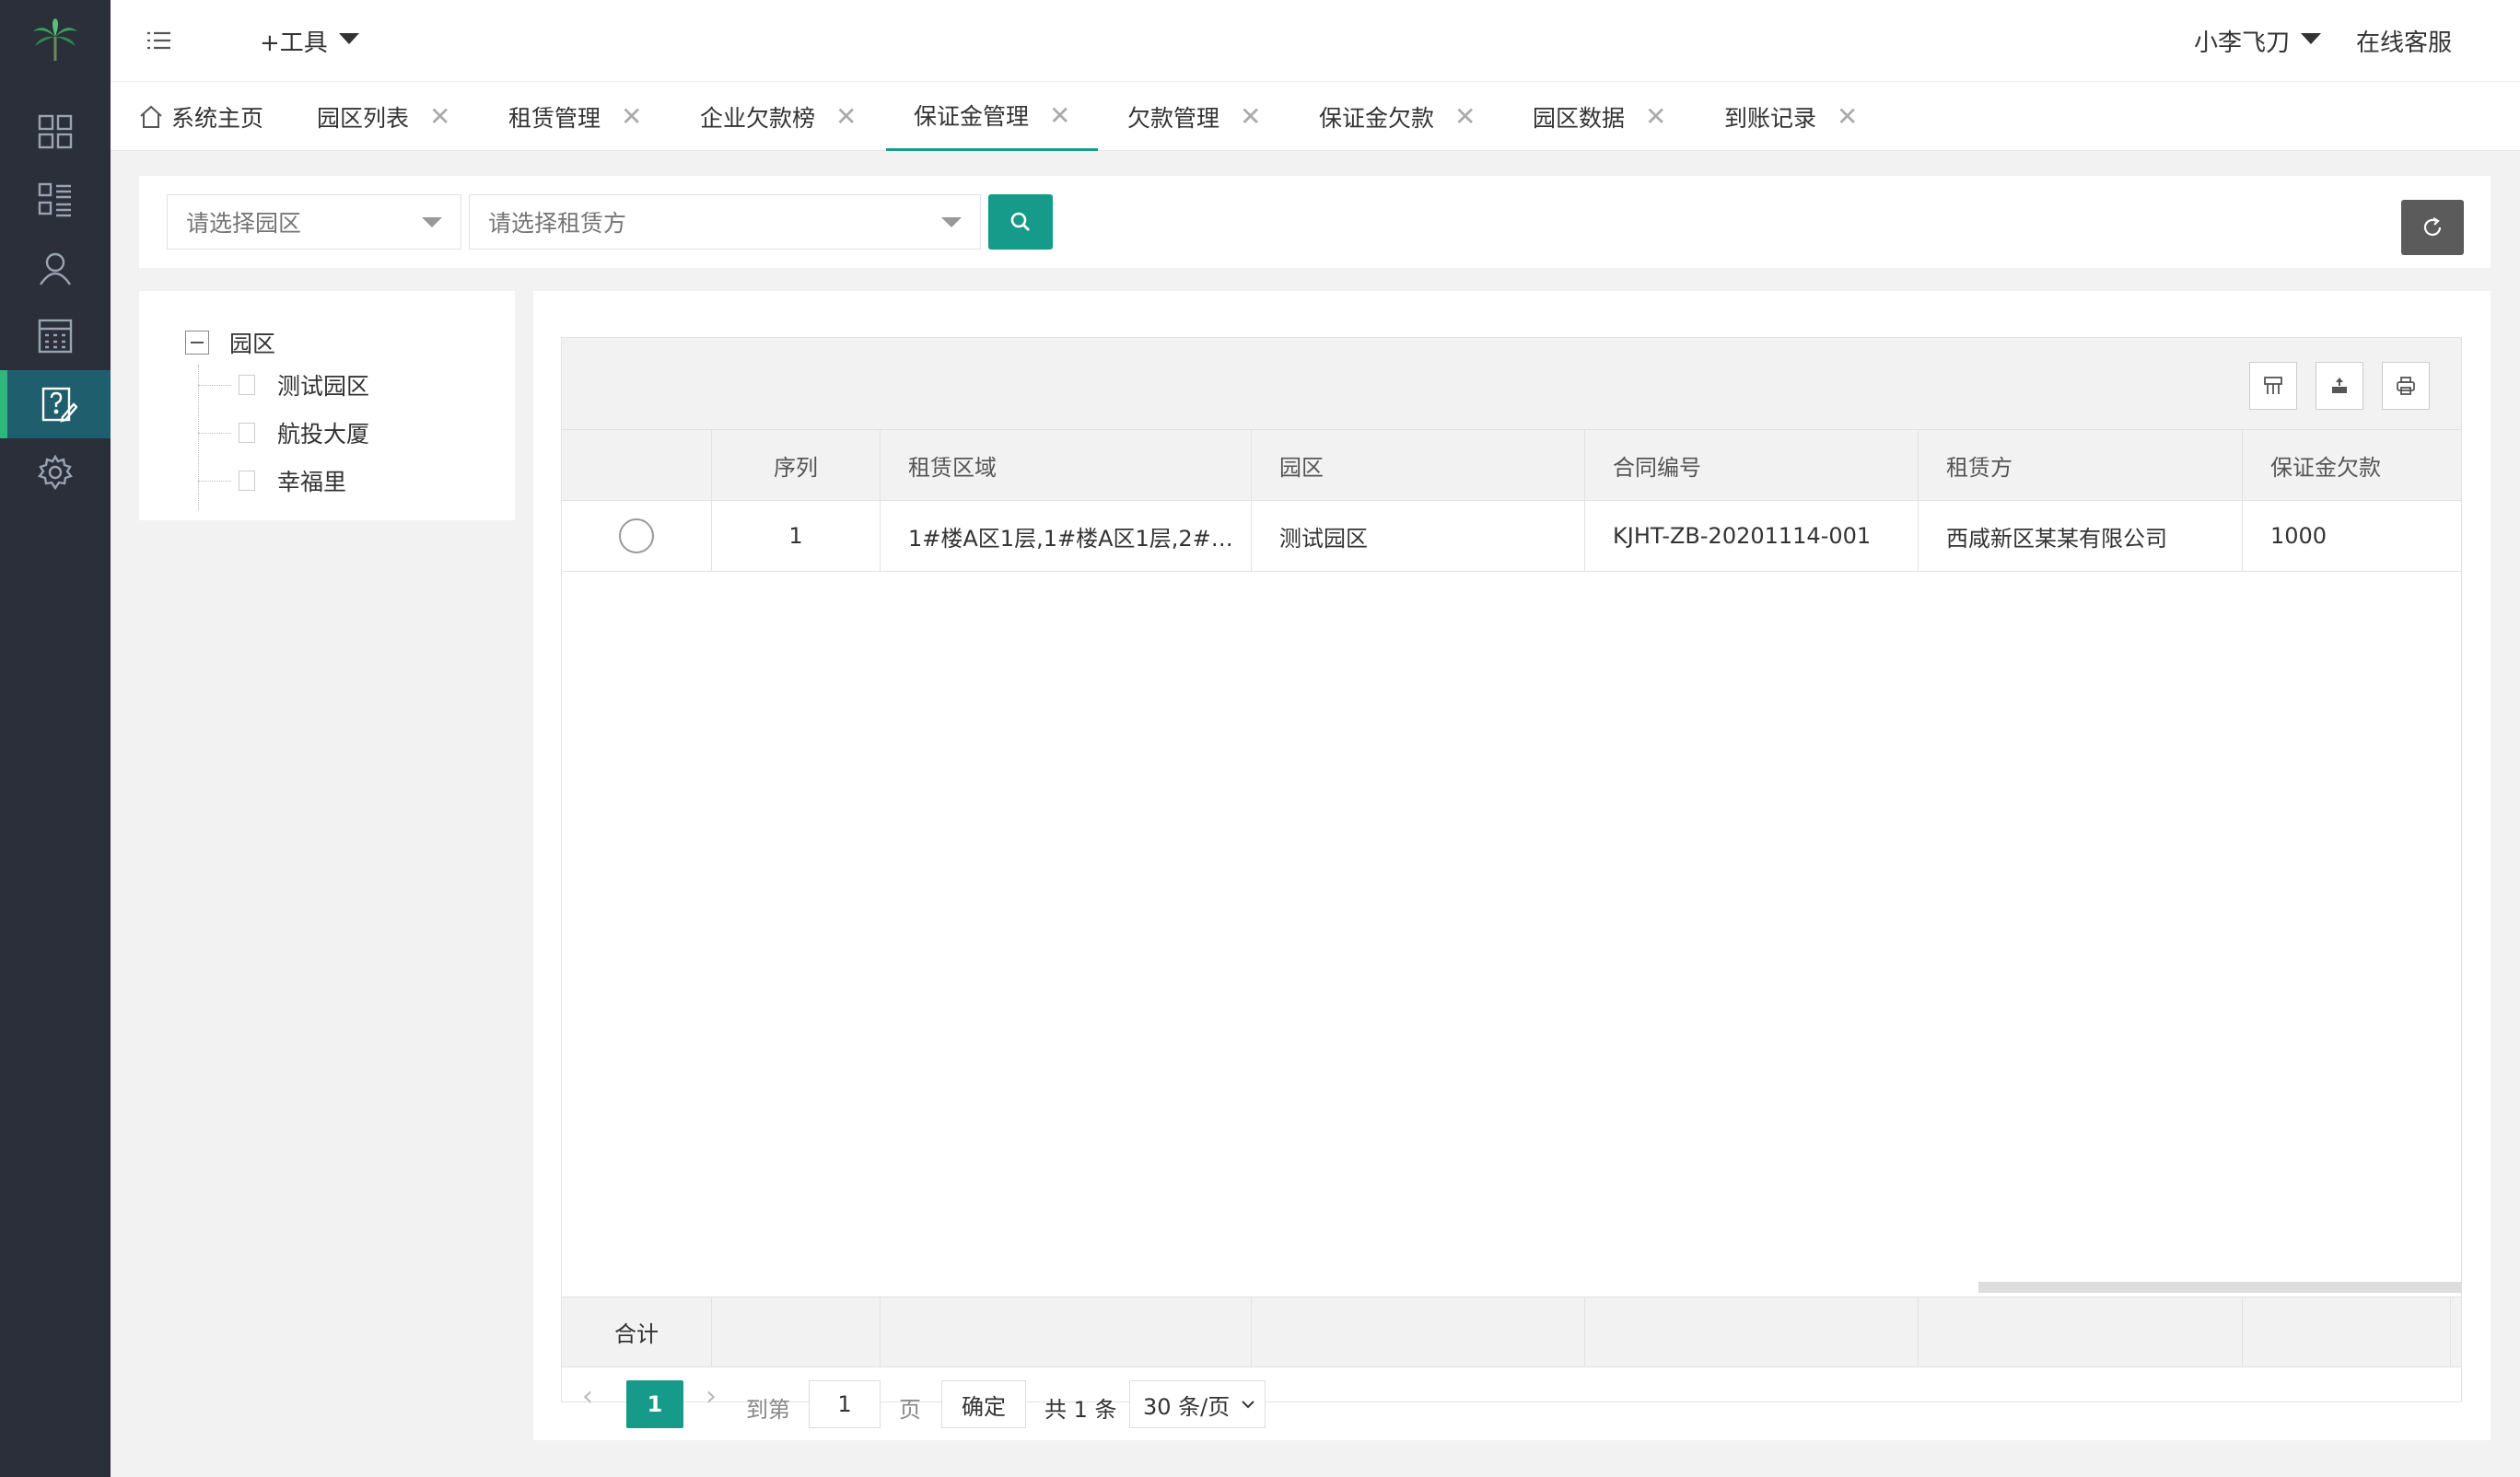  What do you see at coordinates (2081, 465) in the screenshot?
I see `header-cell: 租赁方` at bounding box center [2081, 465].